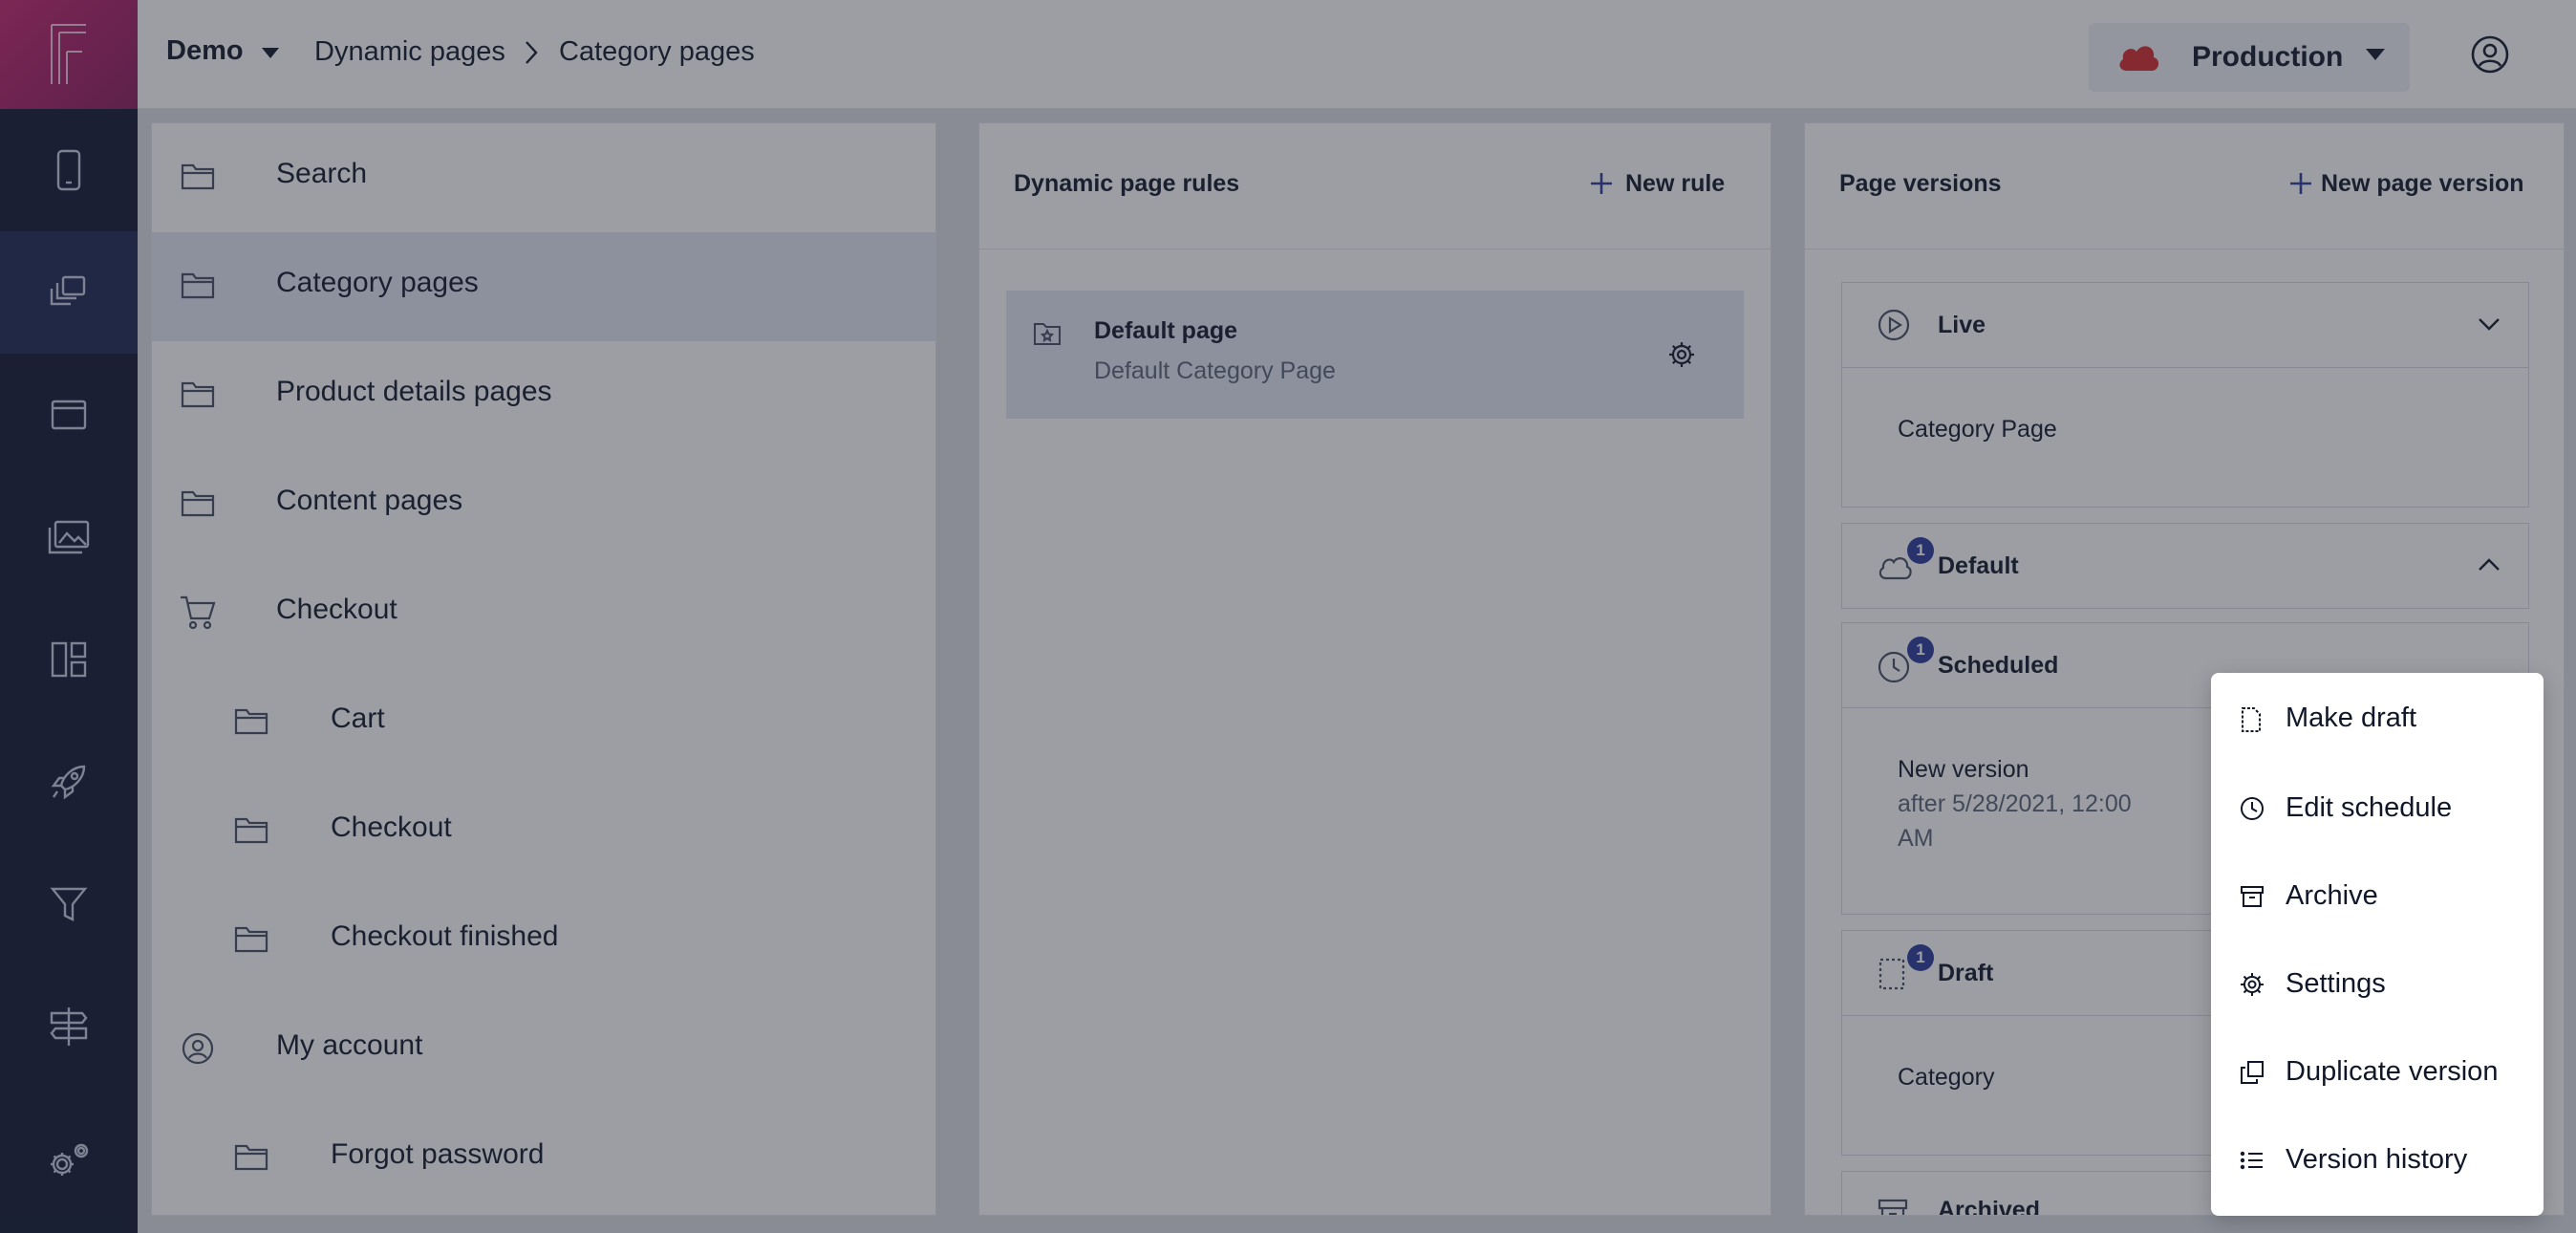  I want to click on menu-item-label: Make draft, so click(2351, 718).